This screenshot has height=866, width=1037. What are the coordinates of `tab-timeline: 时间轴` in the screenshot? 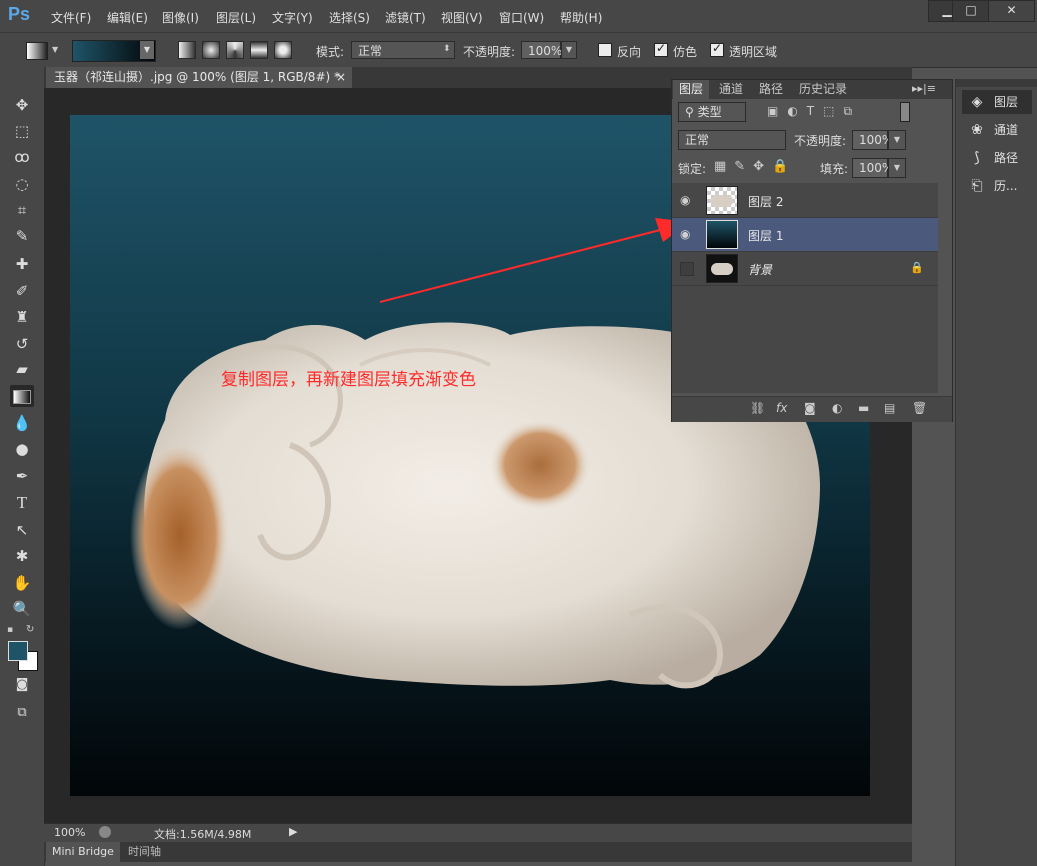 It's located at (144, 852).